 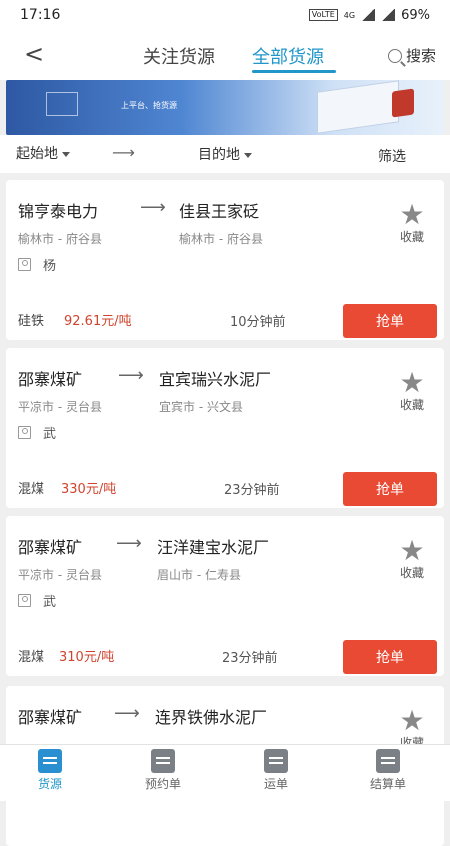 What do you see at coordinates (34, 54) in the screenshot?
I see `back-icon: <` at bounding box center [34, 54].